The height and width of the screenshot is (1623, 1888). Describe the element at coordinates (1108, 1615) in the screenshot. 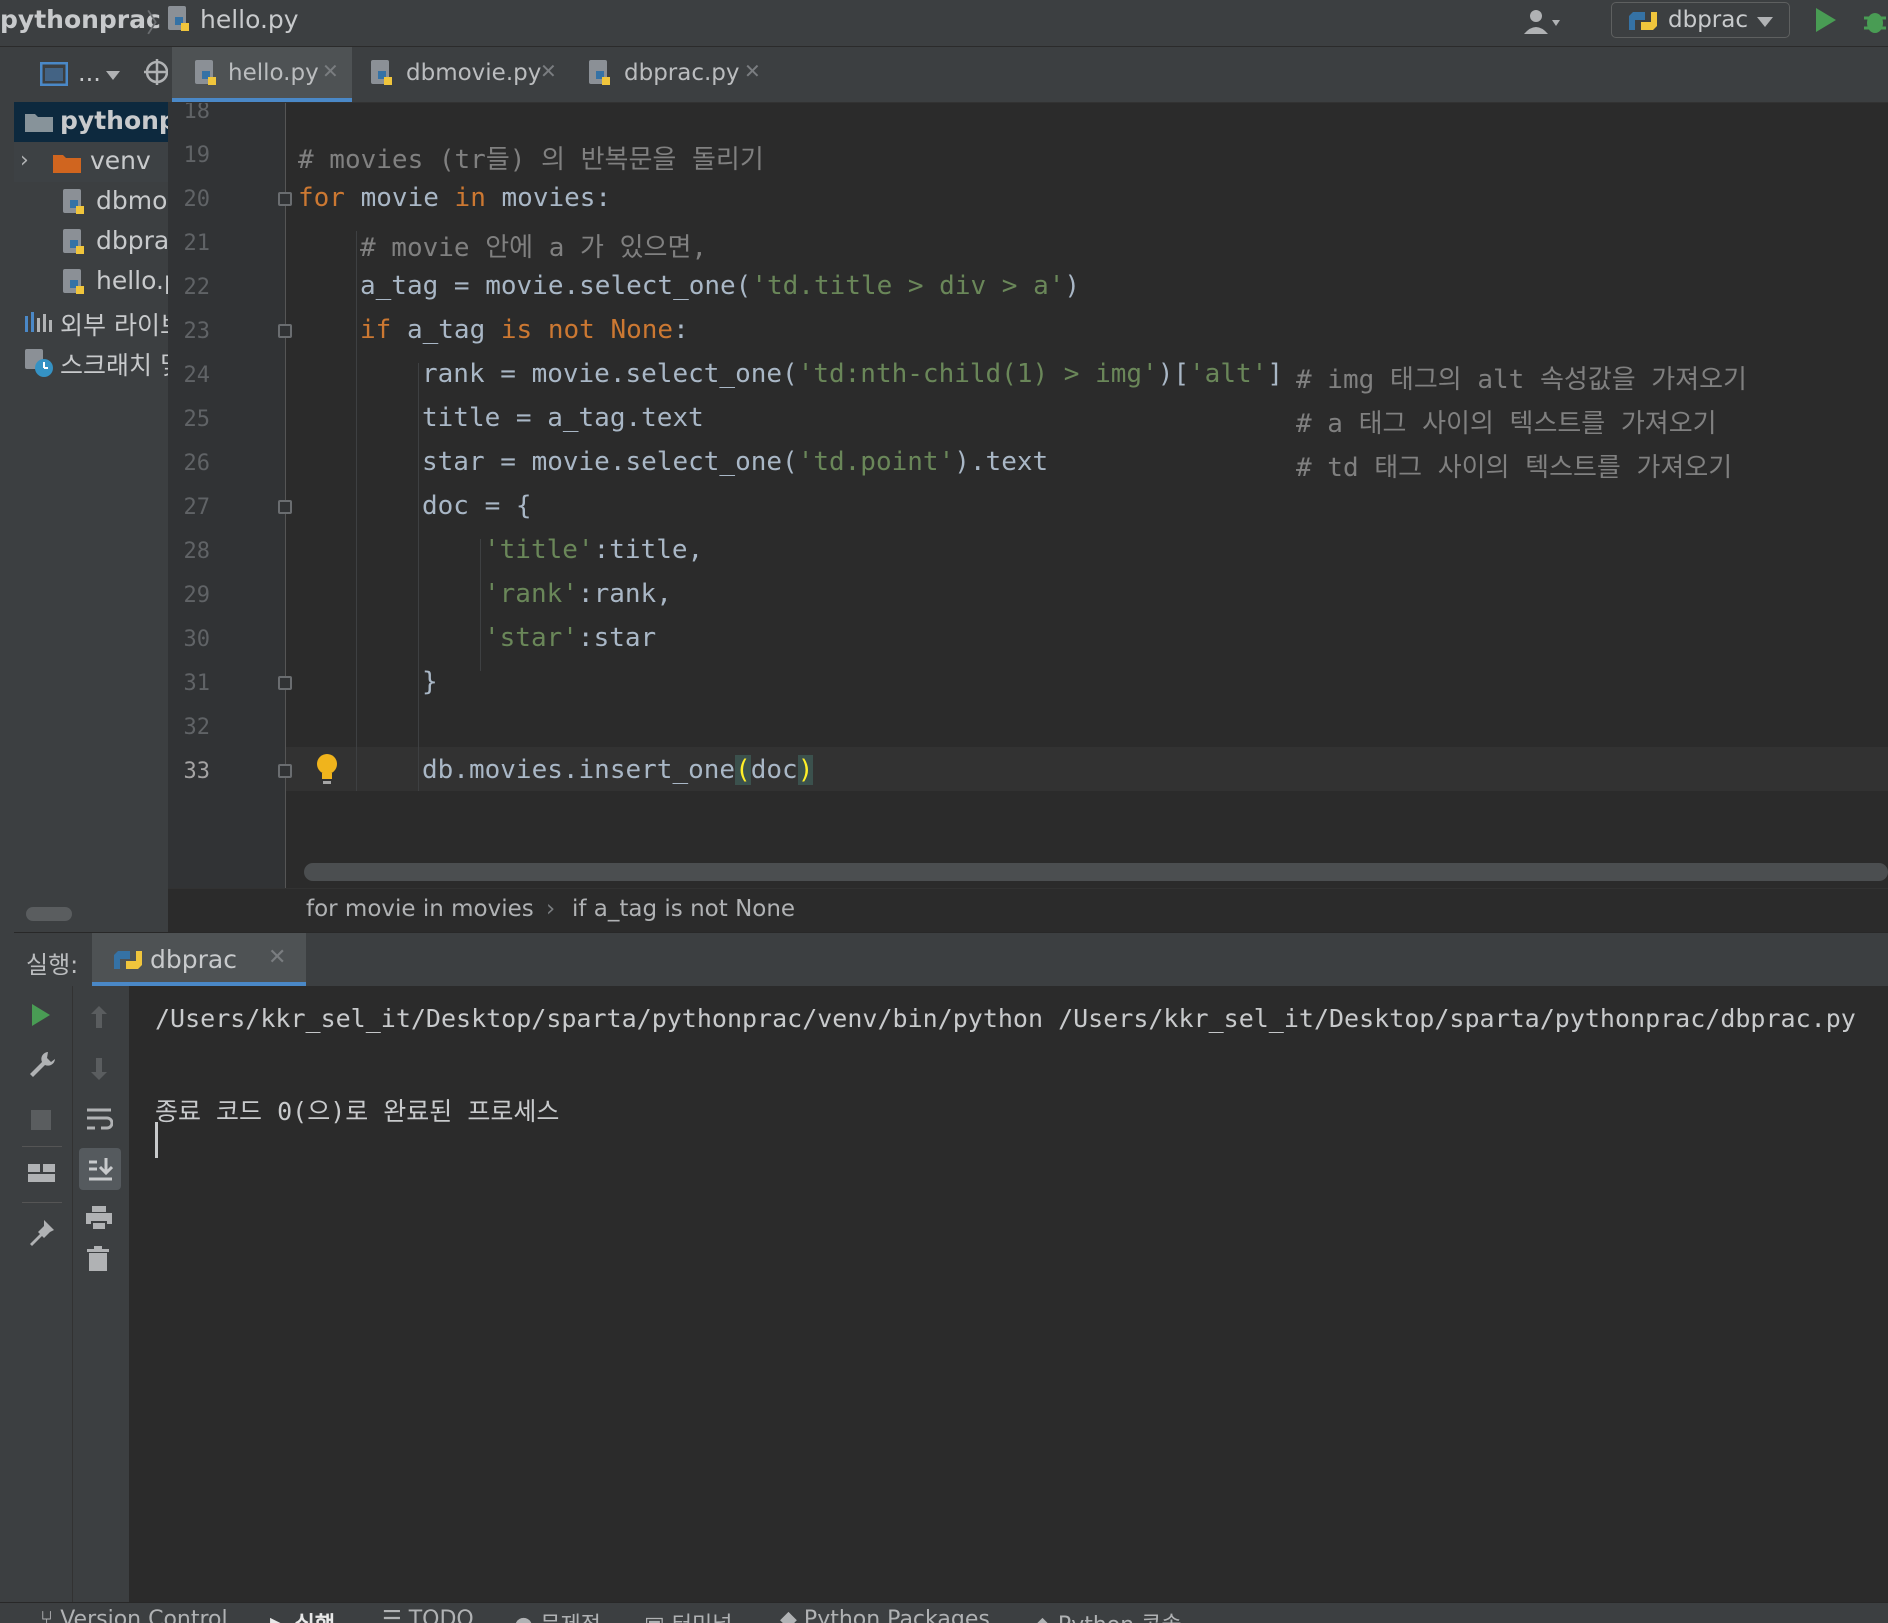

I see `tool-tab-python-console: ◆ Python 콘솔` at that location.